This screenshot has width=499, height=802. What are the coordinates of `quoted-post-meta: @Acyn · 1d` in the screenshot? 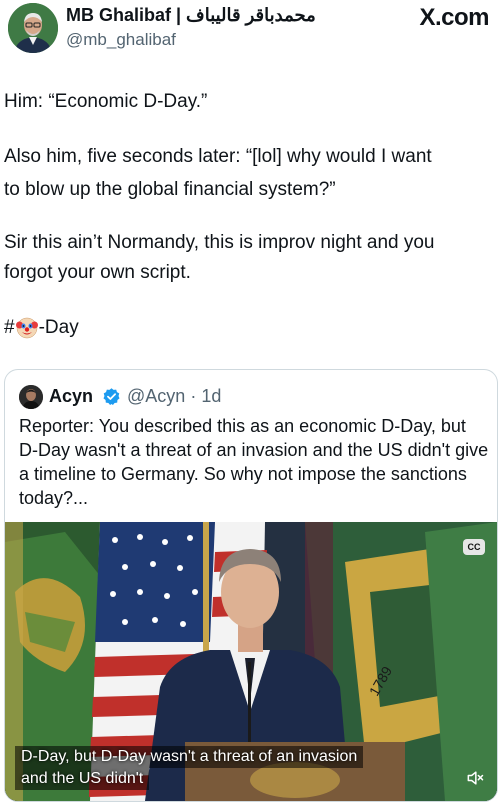 It's located at (174, 396).